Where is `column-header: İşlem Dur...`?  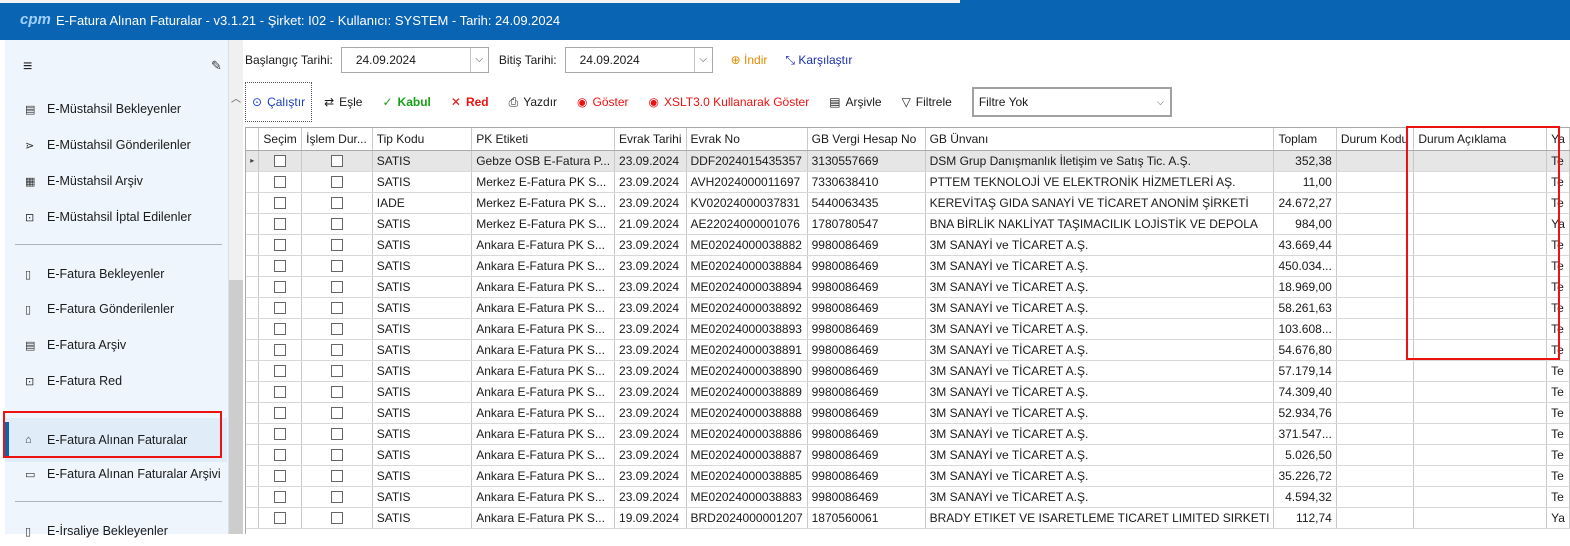
column-header: İşlem Dur... is located at coordinates (337, 139).